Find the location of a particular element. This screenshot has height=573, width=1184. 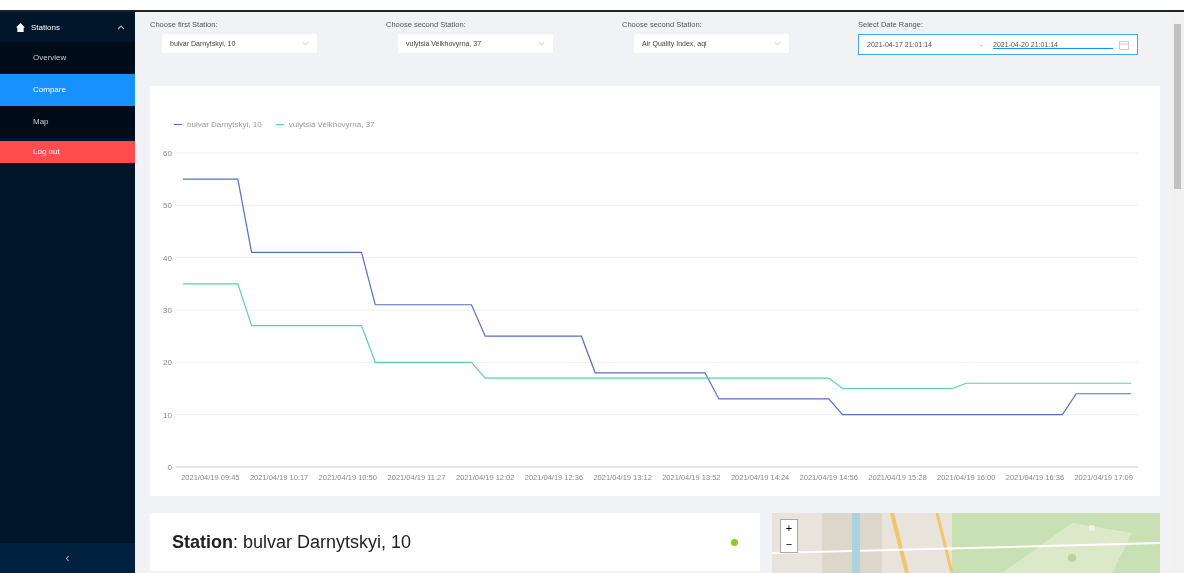

home-icon is located at coordinates (20, 27).